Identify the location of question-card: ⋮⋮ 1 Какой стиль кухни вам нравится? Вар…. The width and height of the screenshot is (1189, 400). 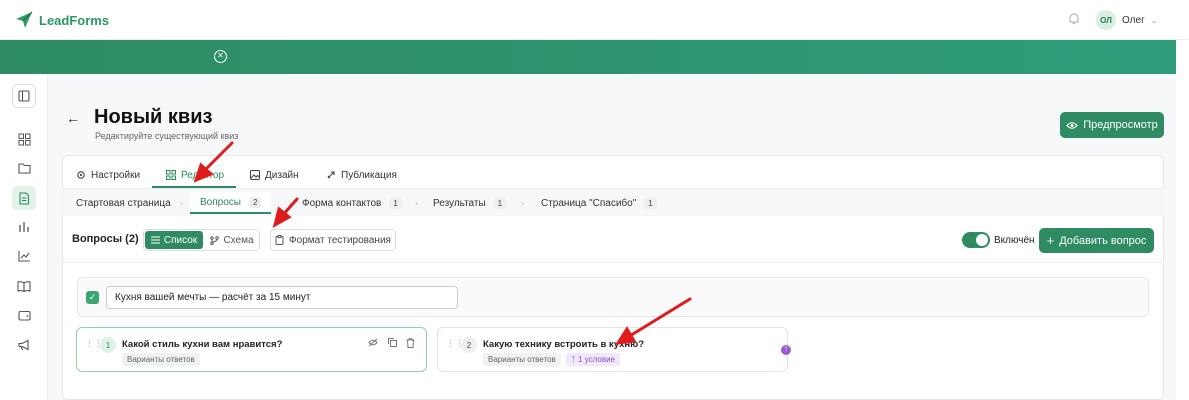
(251, 349).